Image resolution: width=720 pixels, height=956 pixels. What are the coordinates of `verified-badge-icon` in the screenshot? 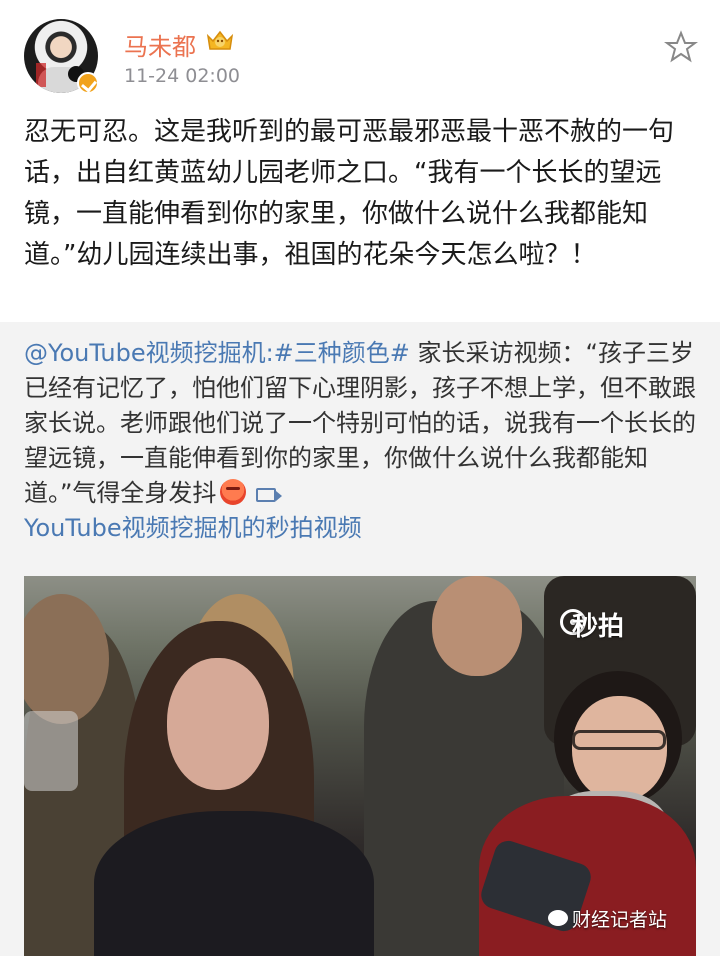 It's located at (88, 83).